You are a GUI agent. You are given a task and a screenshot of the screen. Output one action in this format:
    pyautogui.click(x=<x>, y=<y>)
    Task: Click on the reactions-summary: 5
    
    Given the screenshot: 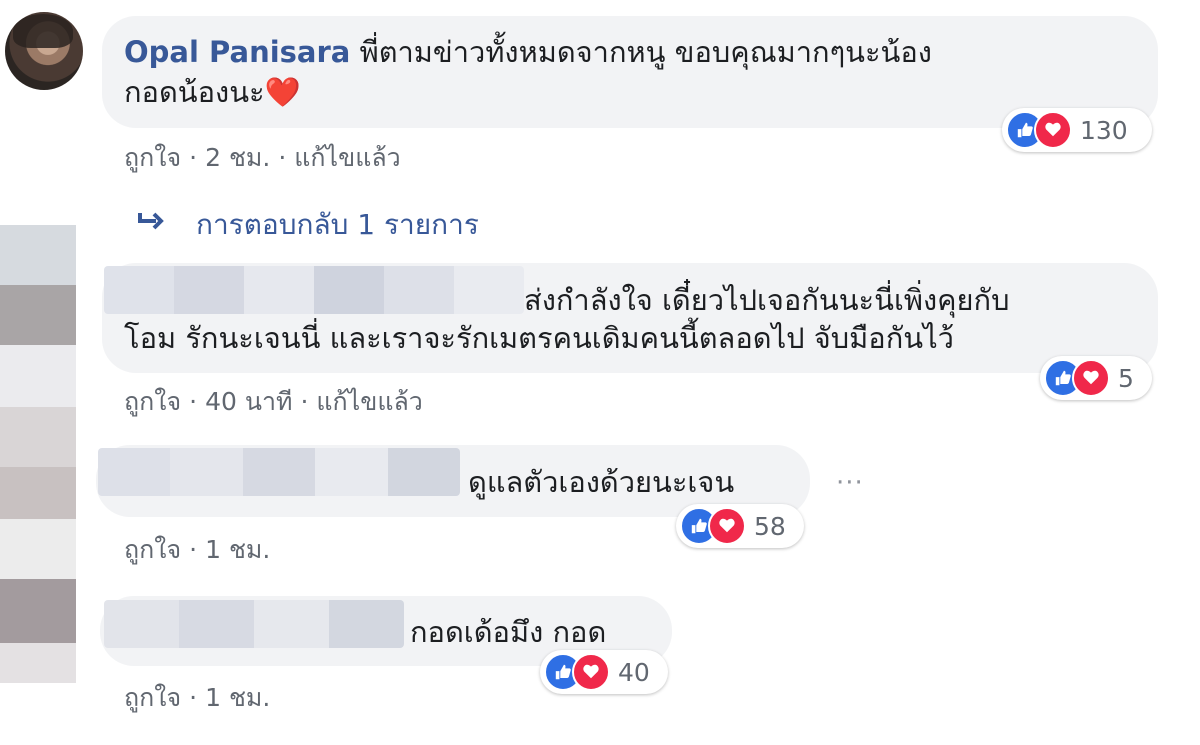 What is the action you would take?
    pyautogui.click(x=1096, y=378)
    